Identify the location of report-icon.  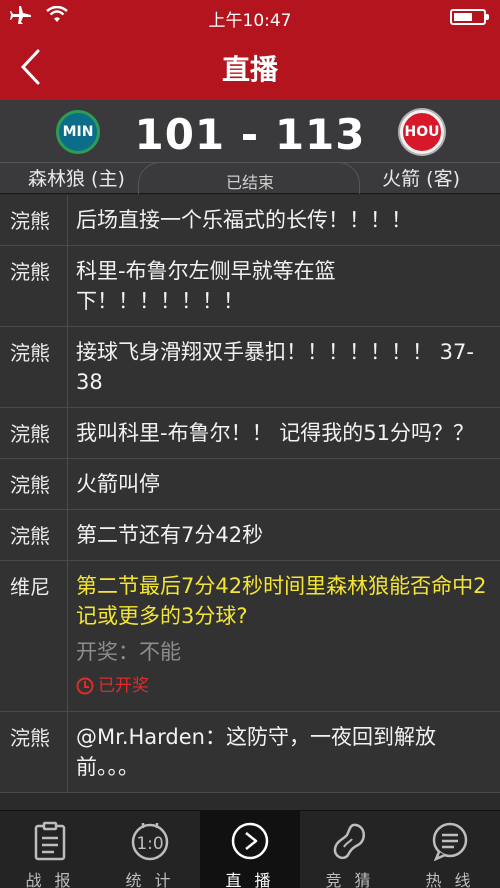
(50, 841).